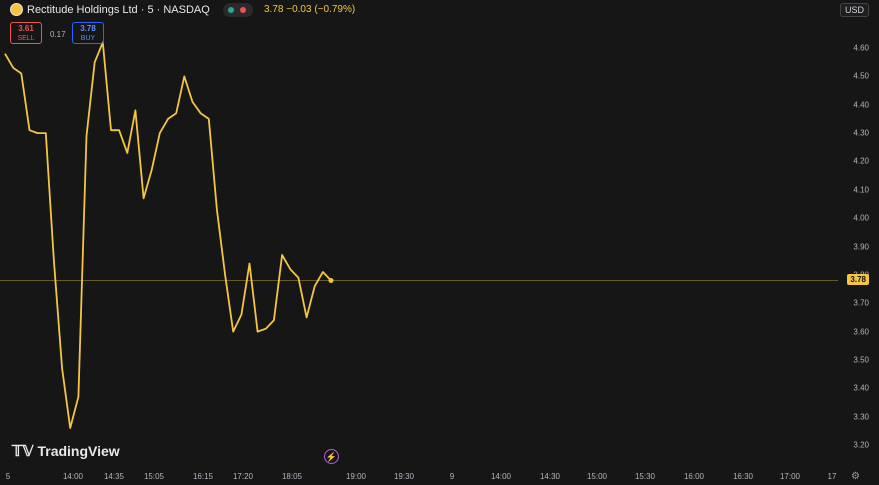 This screenshot has height=485, width=879. What do you see at coordinates (154, 476) in the screenshot?
I see `time-tick-label: 15:05` at bounding box center [154, 476].